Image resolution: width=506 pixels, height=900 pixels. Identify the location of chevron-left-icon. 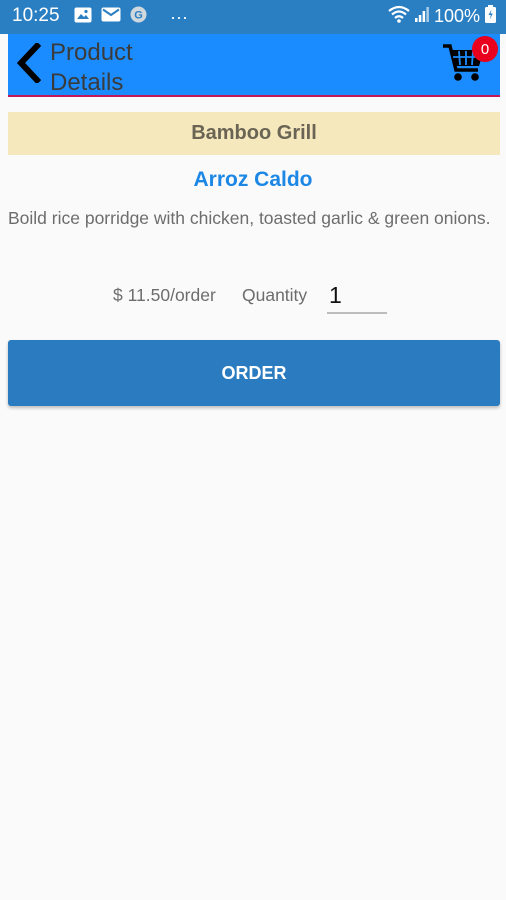
(29, 64).